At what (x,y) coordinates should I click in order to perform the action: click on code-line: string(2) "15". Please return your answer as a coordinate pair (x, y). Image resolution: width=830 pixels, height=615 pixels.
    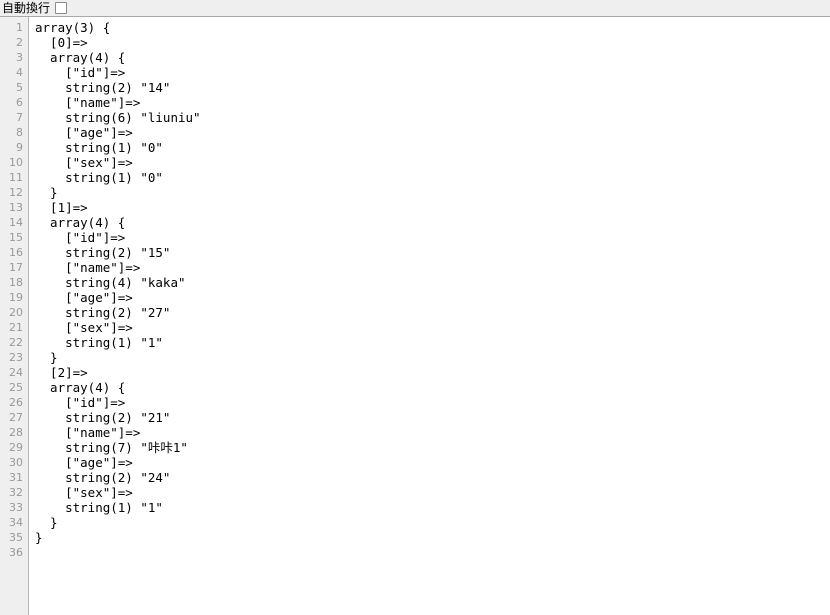
    Looking at the image, I should click on (103, 252).